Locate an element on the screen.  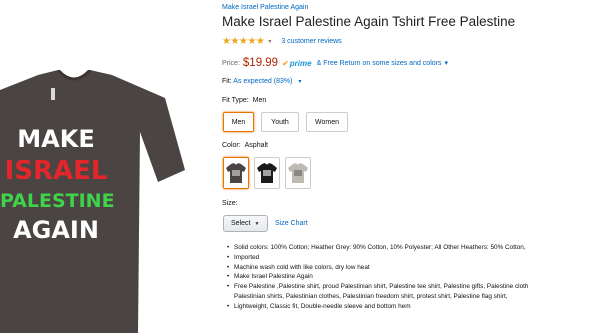
color-label: Color: is located at coordinates (231, 145).